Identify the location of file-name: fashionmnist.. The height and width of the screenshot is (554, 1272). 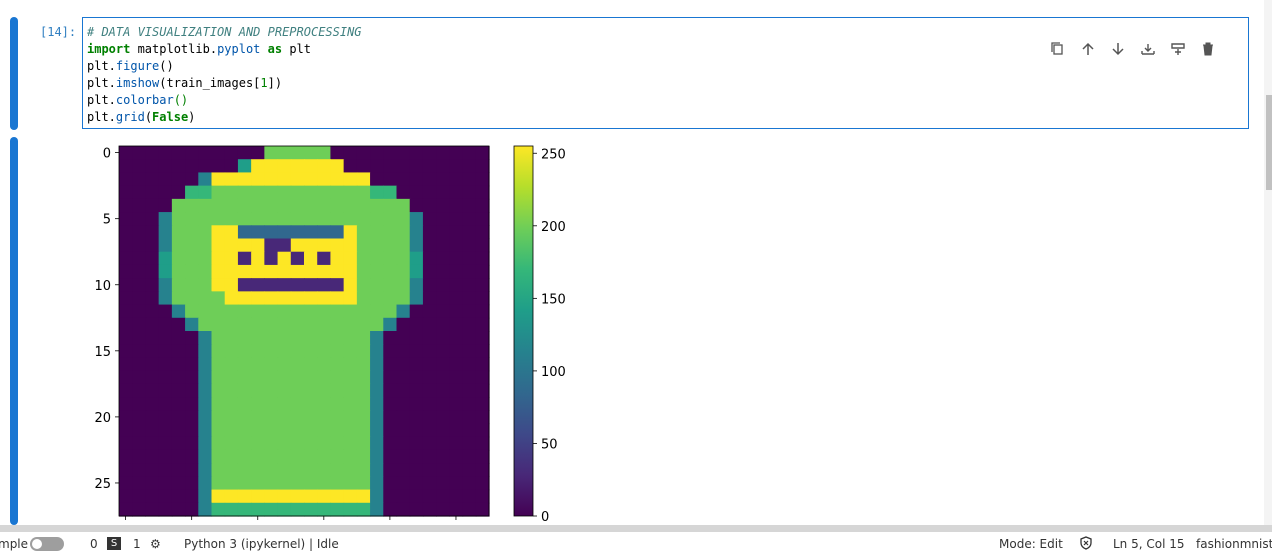
(1234, 544).